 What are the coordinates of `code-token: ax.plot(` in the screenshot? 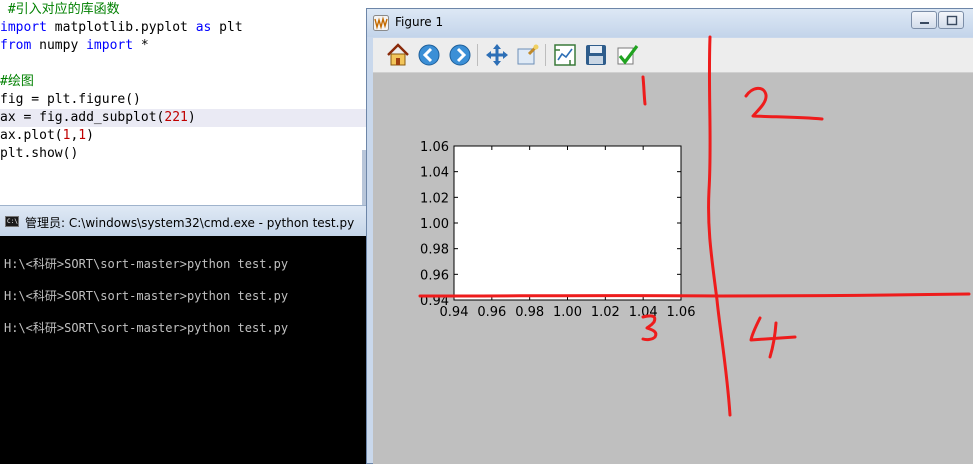 It's located at (31, 135).